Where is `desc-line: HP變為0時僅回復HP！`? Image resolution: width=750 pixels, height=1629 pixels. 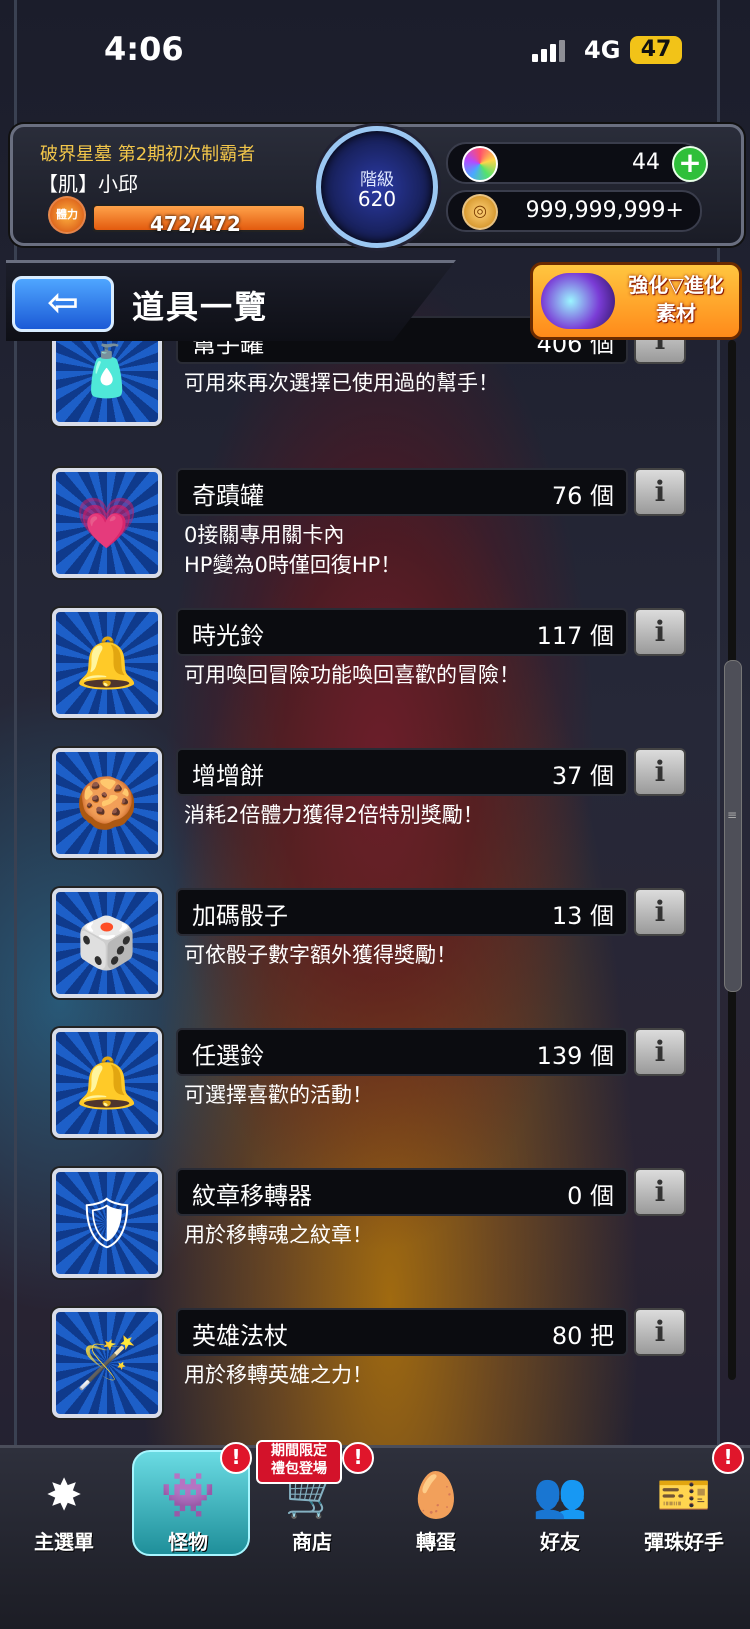 desc-line: HP變為0時僅回復HP！ is located at coordinates (293, 565).